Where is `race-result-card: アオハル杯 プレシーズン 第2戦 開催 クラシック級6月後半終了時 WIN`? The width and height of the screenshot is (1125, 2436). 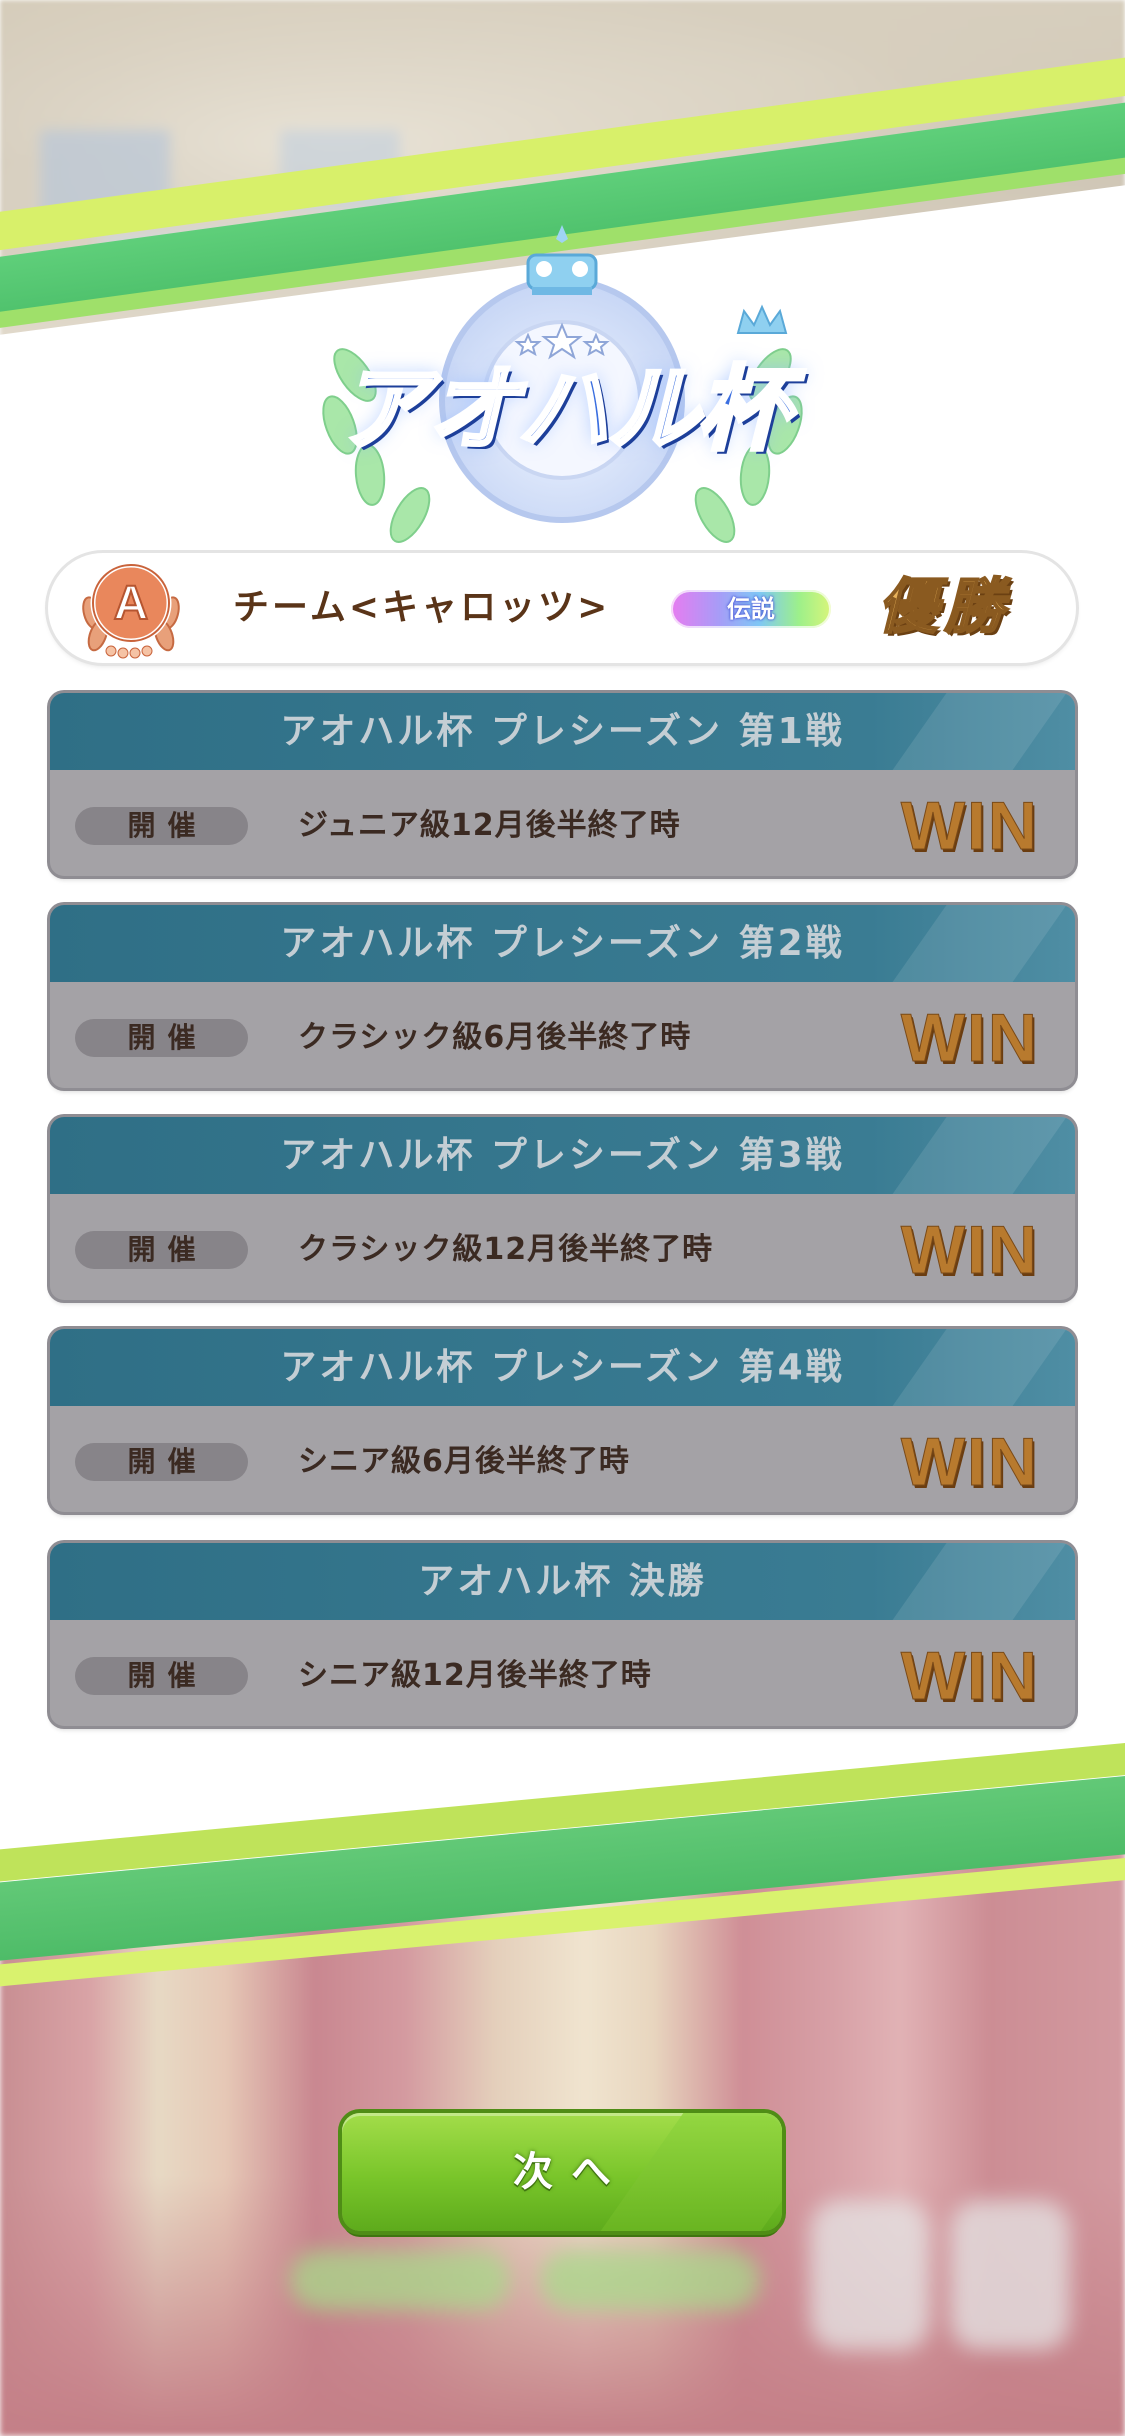 race-result-card: アオハル杯 プレシーズン 第2戦 開催 クラシック級6月後半終了時 WIN is located at coordinates (562, 996).